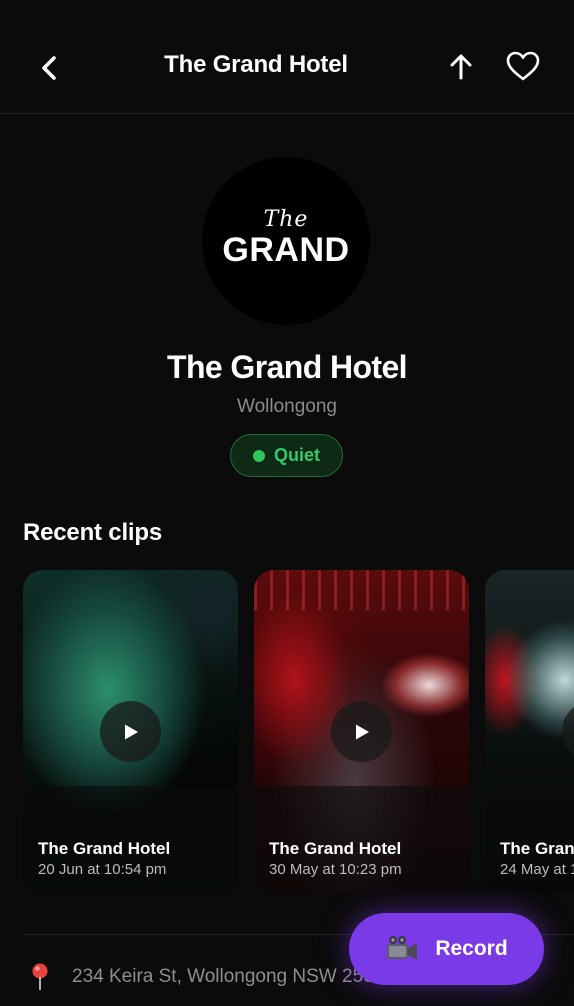 This screenshot has height=1006, width=574. I want to click on map-pin-icon, so click(40, 976).